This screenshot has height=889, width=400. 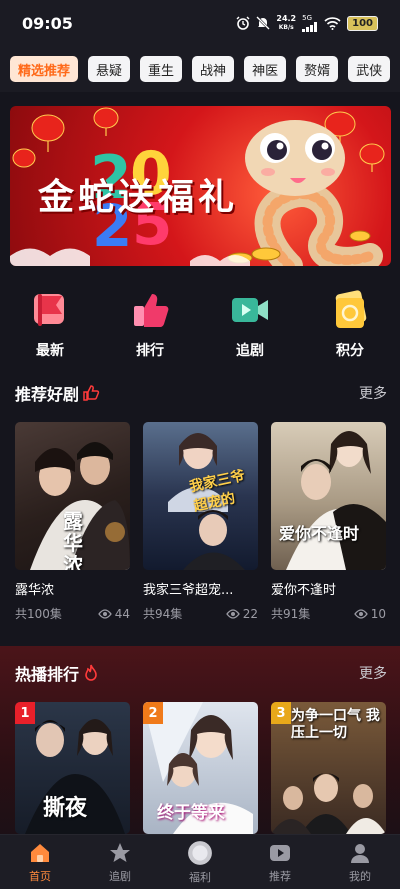 What do you see at coordinates (40, 876) in the screenshot?
I see `nav-home-label: 首页` at bounding box center [40, 876].